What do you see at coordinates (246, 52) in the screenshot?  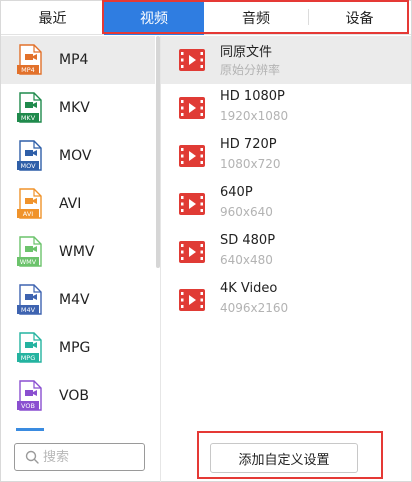 I see `preset-name: 同原文件` at bounding box center [246, 52].